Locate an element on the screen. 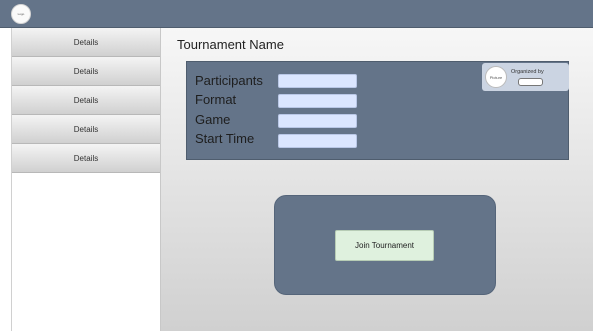 The height and width of the screenshot is (331, 593). organized-by-label: Organized by is located at coordinates (527, 72).